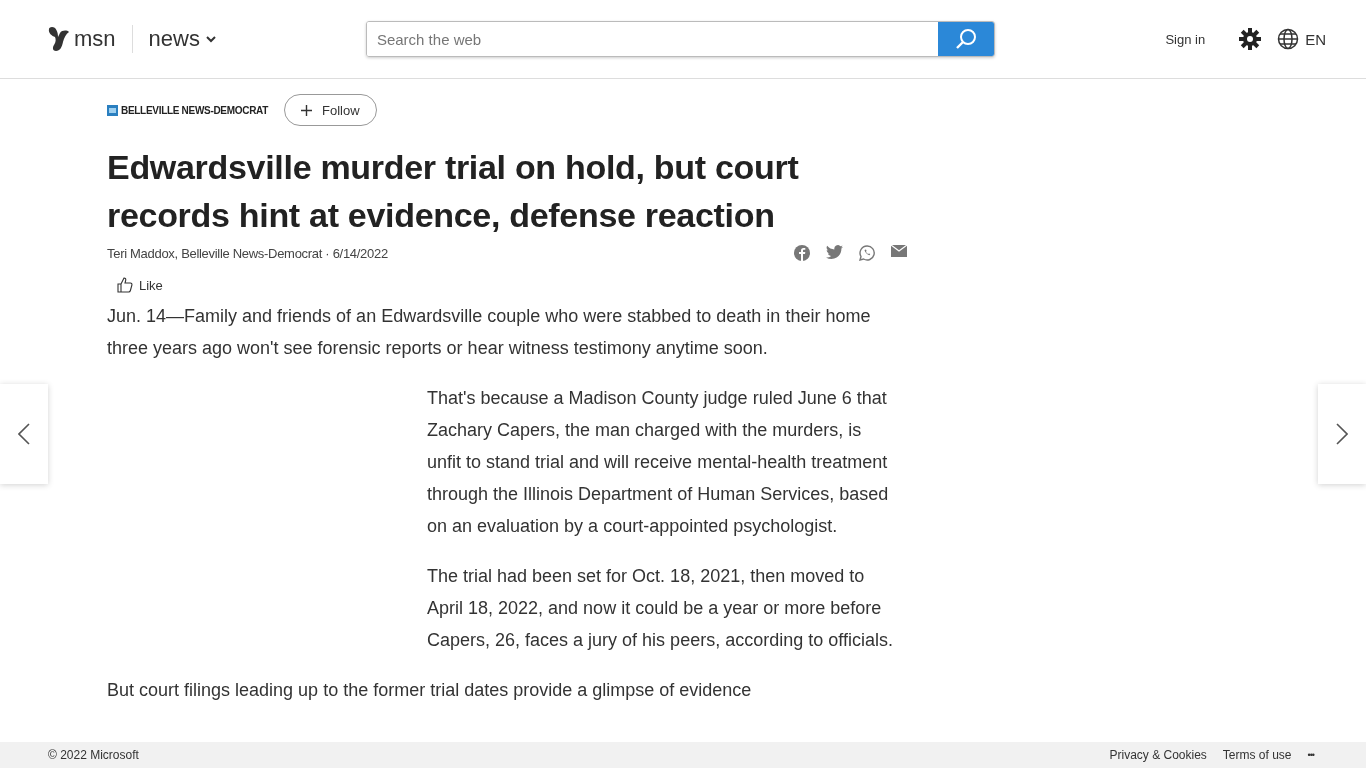  What do you see at coordinates (453, 191) in the screenshot?
I see `article-title: Edwardsville murder trial on hold, but court records hint at evidence, defense reaction` at bounding box center [453, 191].